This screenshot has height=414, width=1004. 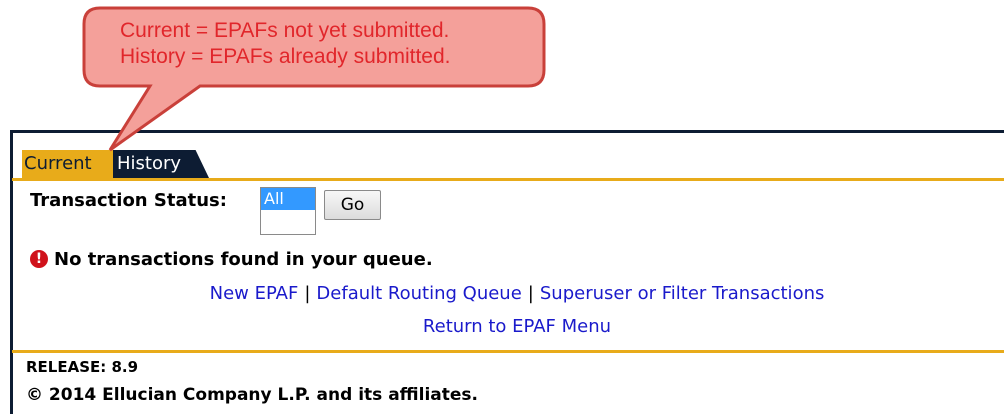 I want to click on new-epaf-link: New EPAF, so click(x=254, y=293).